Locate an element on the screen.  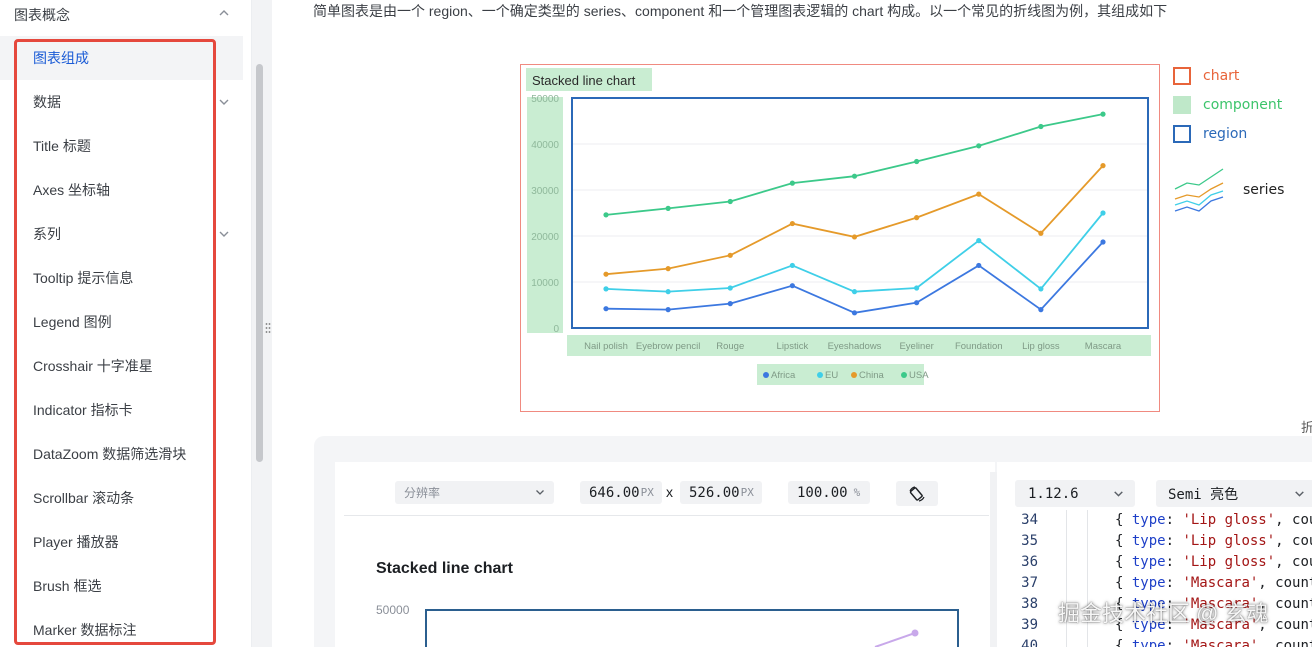
line-number: 37 is located at coordinates (1029, 583).